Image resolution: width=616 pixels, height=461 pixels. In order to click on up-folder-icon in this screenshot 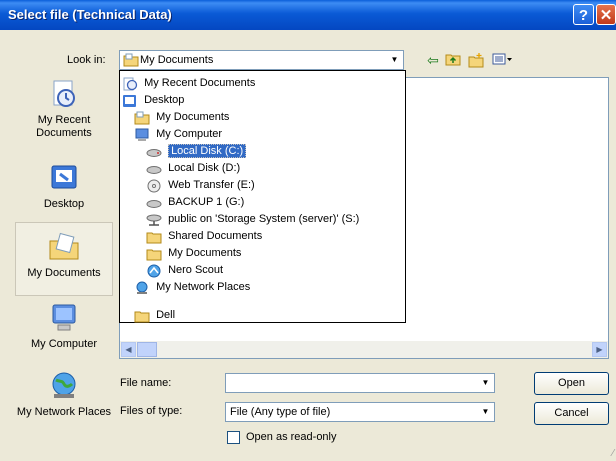, I will do `click(453, 60)`.